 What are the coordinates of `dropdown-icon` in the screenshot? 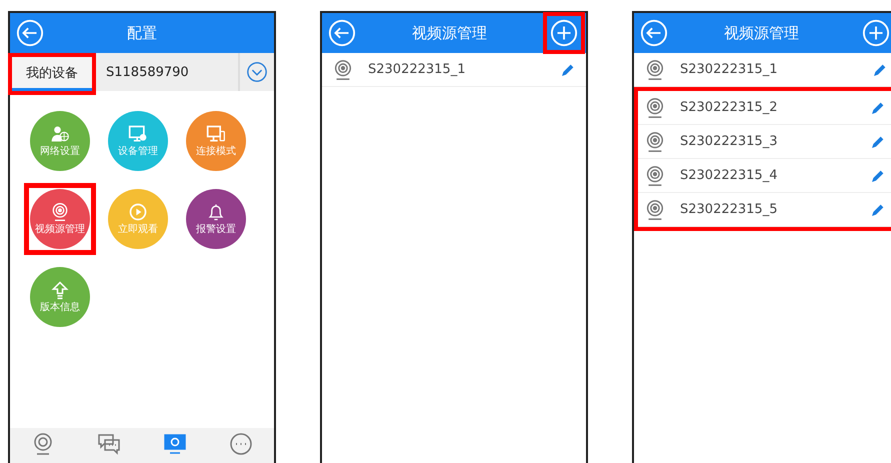 It's located at (257, 72).